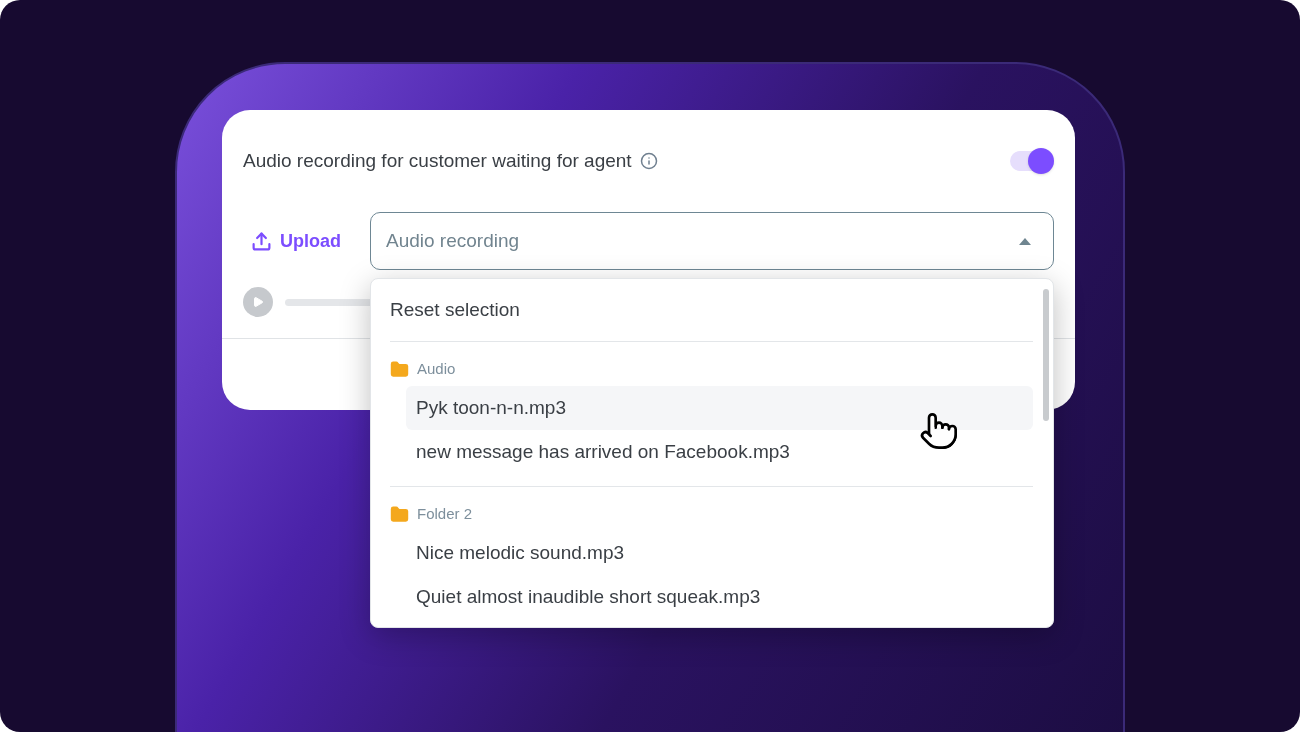 The width and height of the screenshot is (1300, 732). I want to click on folder-label: Audio, so click(436, 368).